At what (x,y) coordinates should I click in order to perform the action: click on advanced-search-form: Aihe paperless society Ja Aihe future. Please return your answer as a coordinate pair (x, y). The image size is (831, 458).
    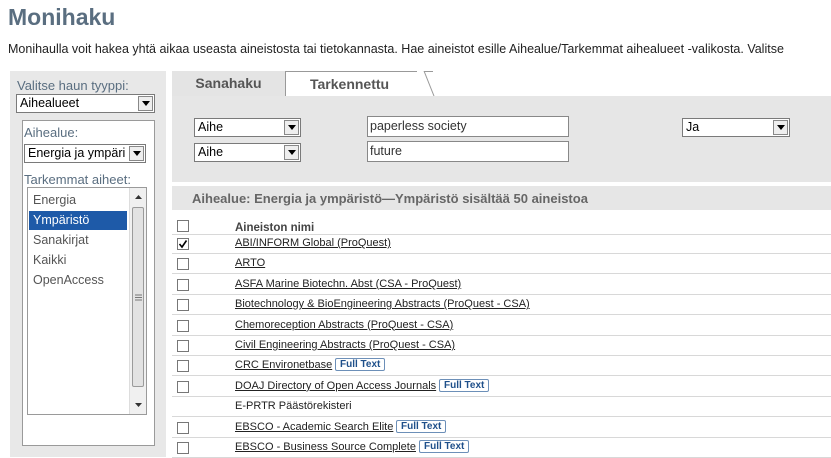
    Looking at the image, I should click on (501, 139).